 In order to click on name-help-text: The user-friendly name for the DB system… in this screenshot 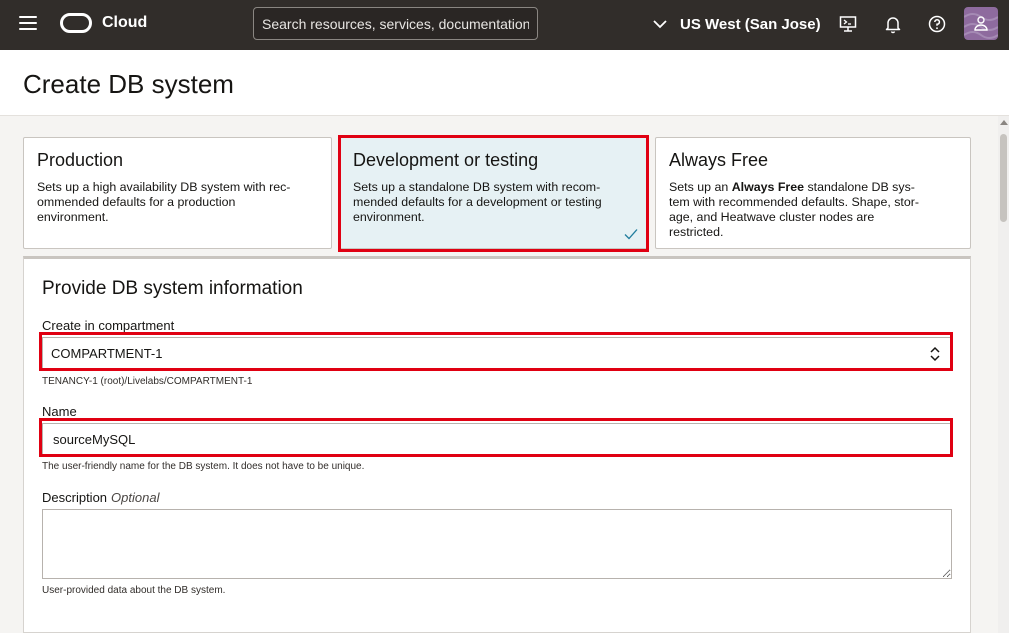, I will do `click(203, 466)`.